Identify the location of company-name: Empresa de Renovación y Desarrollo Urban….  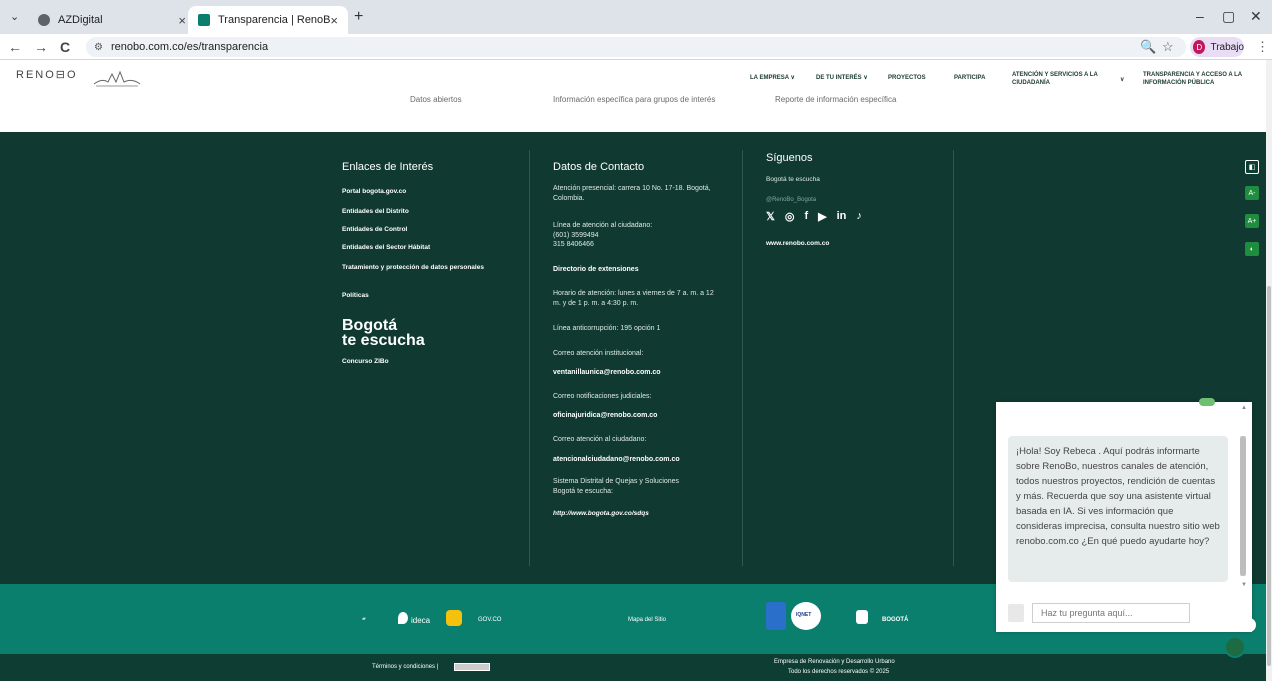
(834, 662).